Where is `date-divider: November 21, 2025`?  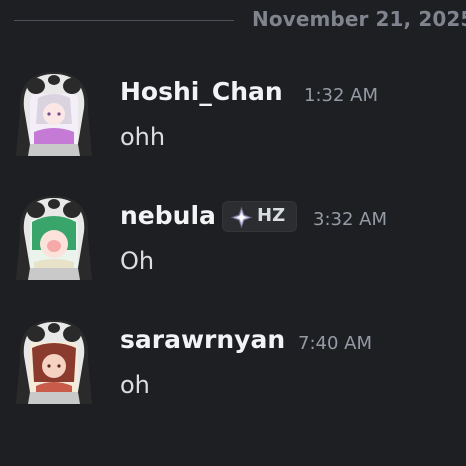
date-divider: November 21, 2025 is located at coordinates (233, 20).